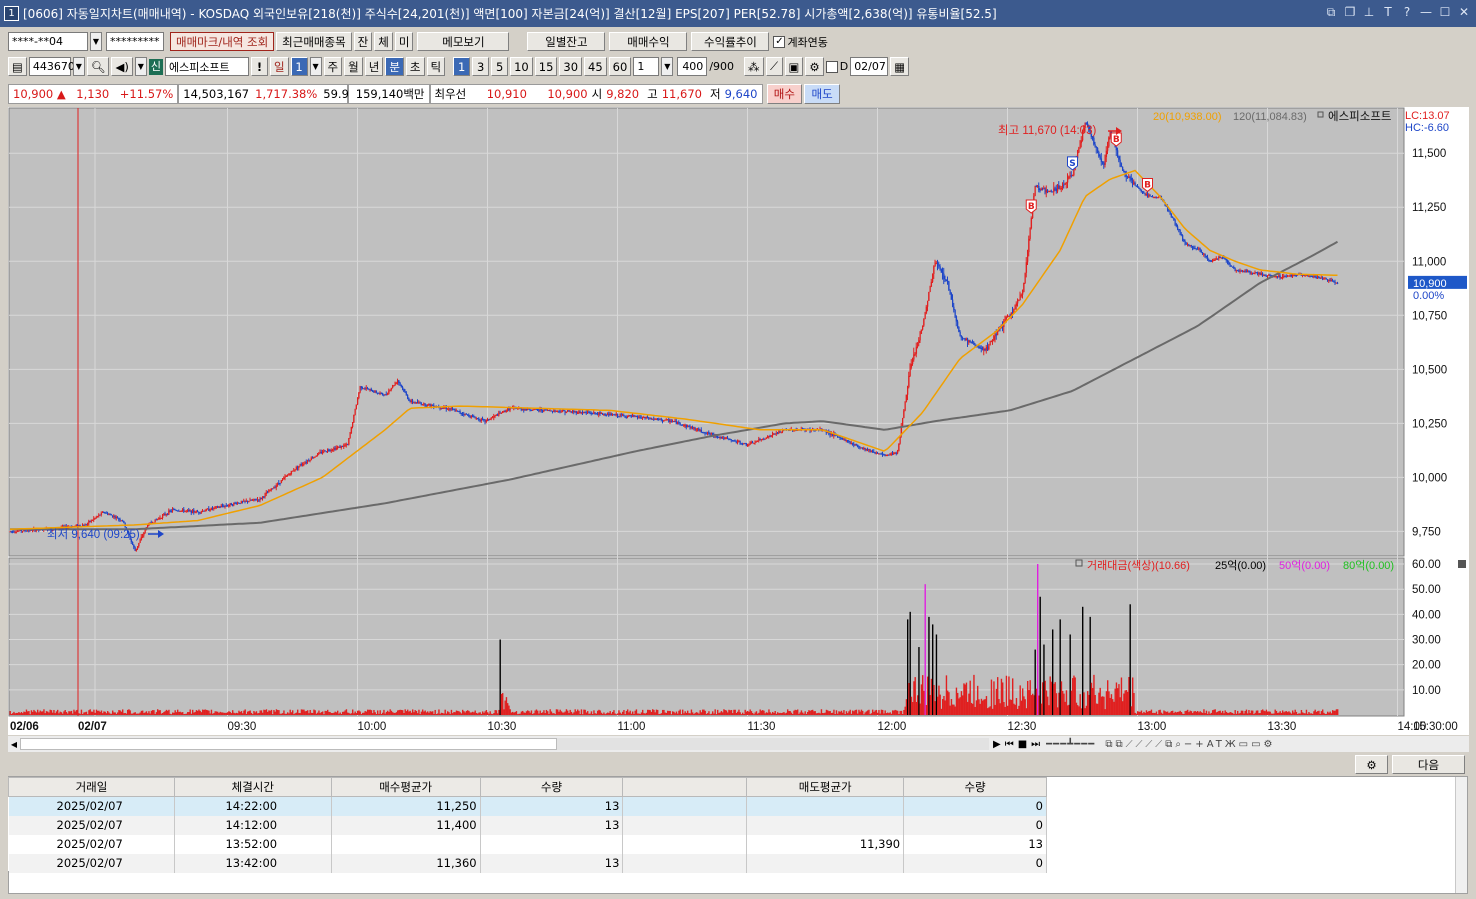 The image size is (1476, 899). I want to click on interval-3-button: 3, so click(481, 66).